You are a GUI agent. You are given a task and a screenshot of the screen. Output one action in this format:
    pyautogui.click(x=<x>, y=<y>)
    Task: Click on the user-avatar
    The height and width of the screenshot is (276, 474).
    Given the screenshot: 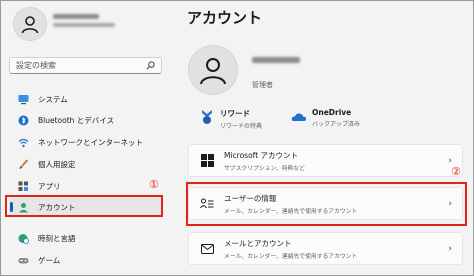 What is the action you would take?
    pyautogui.click(x=30, y=24)
    